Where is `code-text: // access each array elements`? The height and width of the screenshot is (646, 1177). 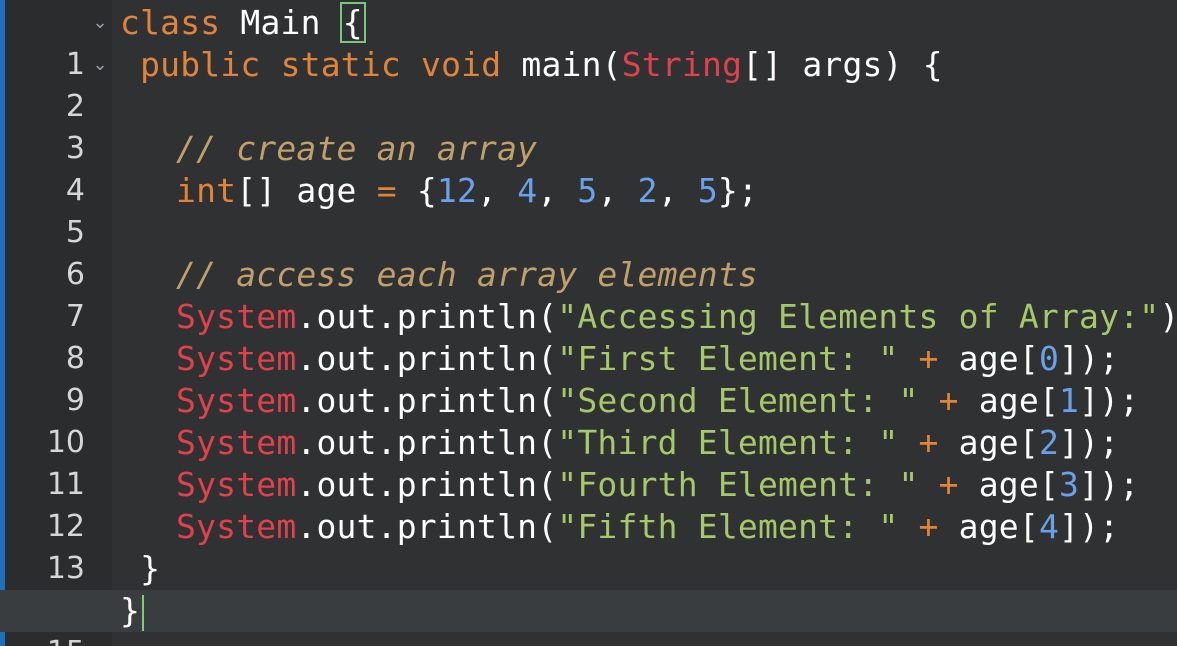
code-text: // access each array elements is located at coordinates (467, 275).